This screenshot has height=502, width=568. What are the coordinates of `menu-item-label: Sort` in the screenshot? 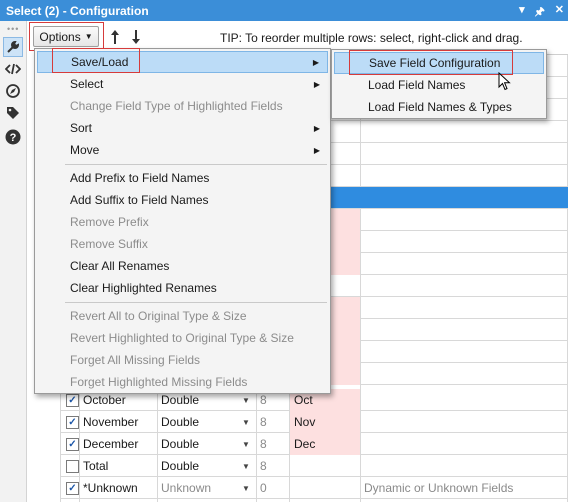 It's located at (81, 128).